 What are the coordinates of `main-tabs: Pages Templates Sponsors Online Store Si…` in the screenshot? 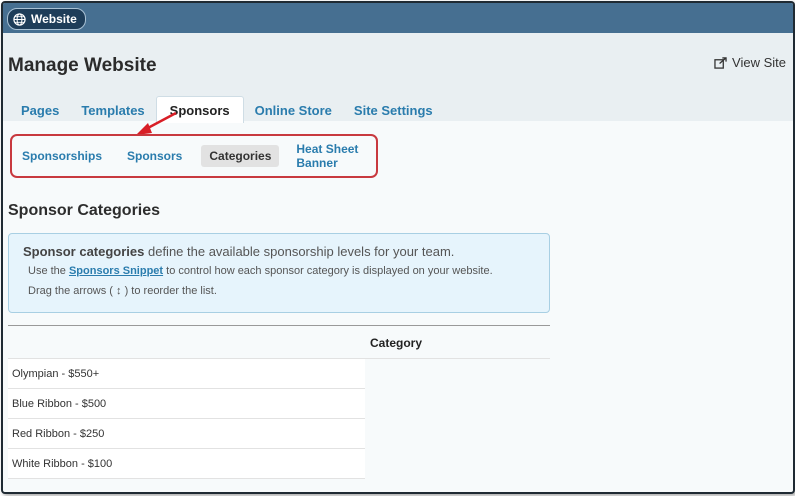 It's located at (227, 109).